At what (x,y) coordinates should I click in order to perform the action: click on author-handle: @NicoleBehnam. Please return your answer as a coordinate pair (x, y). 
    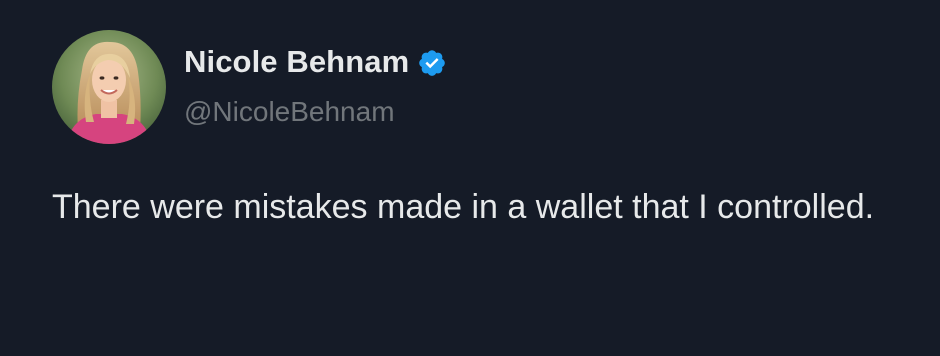
    Looking at the image, I should click on (289, 112).